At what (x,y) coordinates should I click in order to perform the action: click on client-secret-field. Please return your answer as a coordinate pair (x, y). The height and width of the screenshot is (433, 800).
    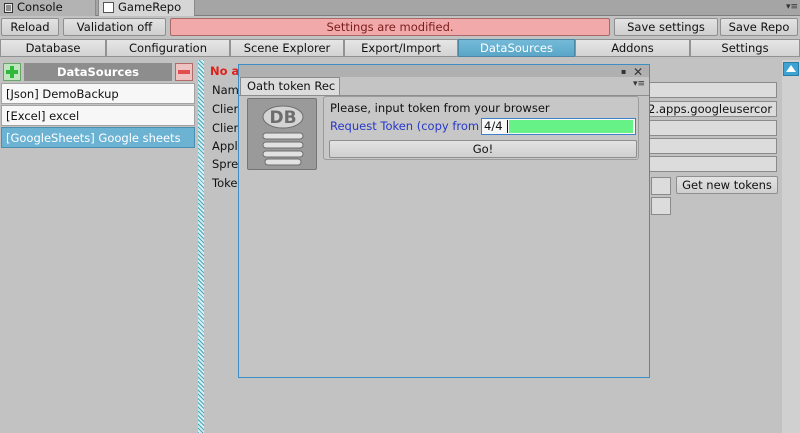
    Looking at the image, I should click on (710, 128).